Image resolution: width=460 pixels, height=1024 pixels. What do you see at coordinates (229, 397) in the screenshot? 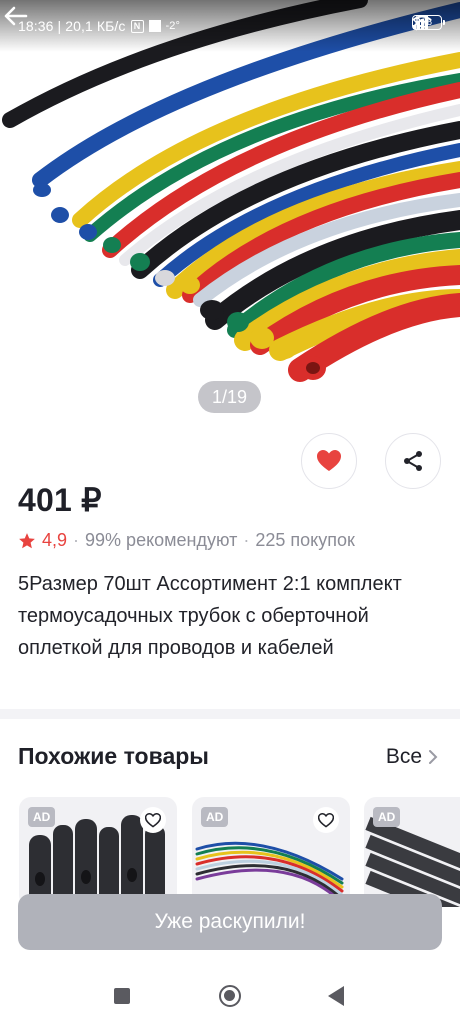
I see `gallery-counter: 1/19` at bounding box center [229, 397].